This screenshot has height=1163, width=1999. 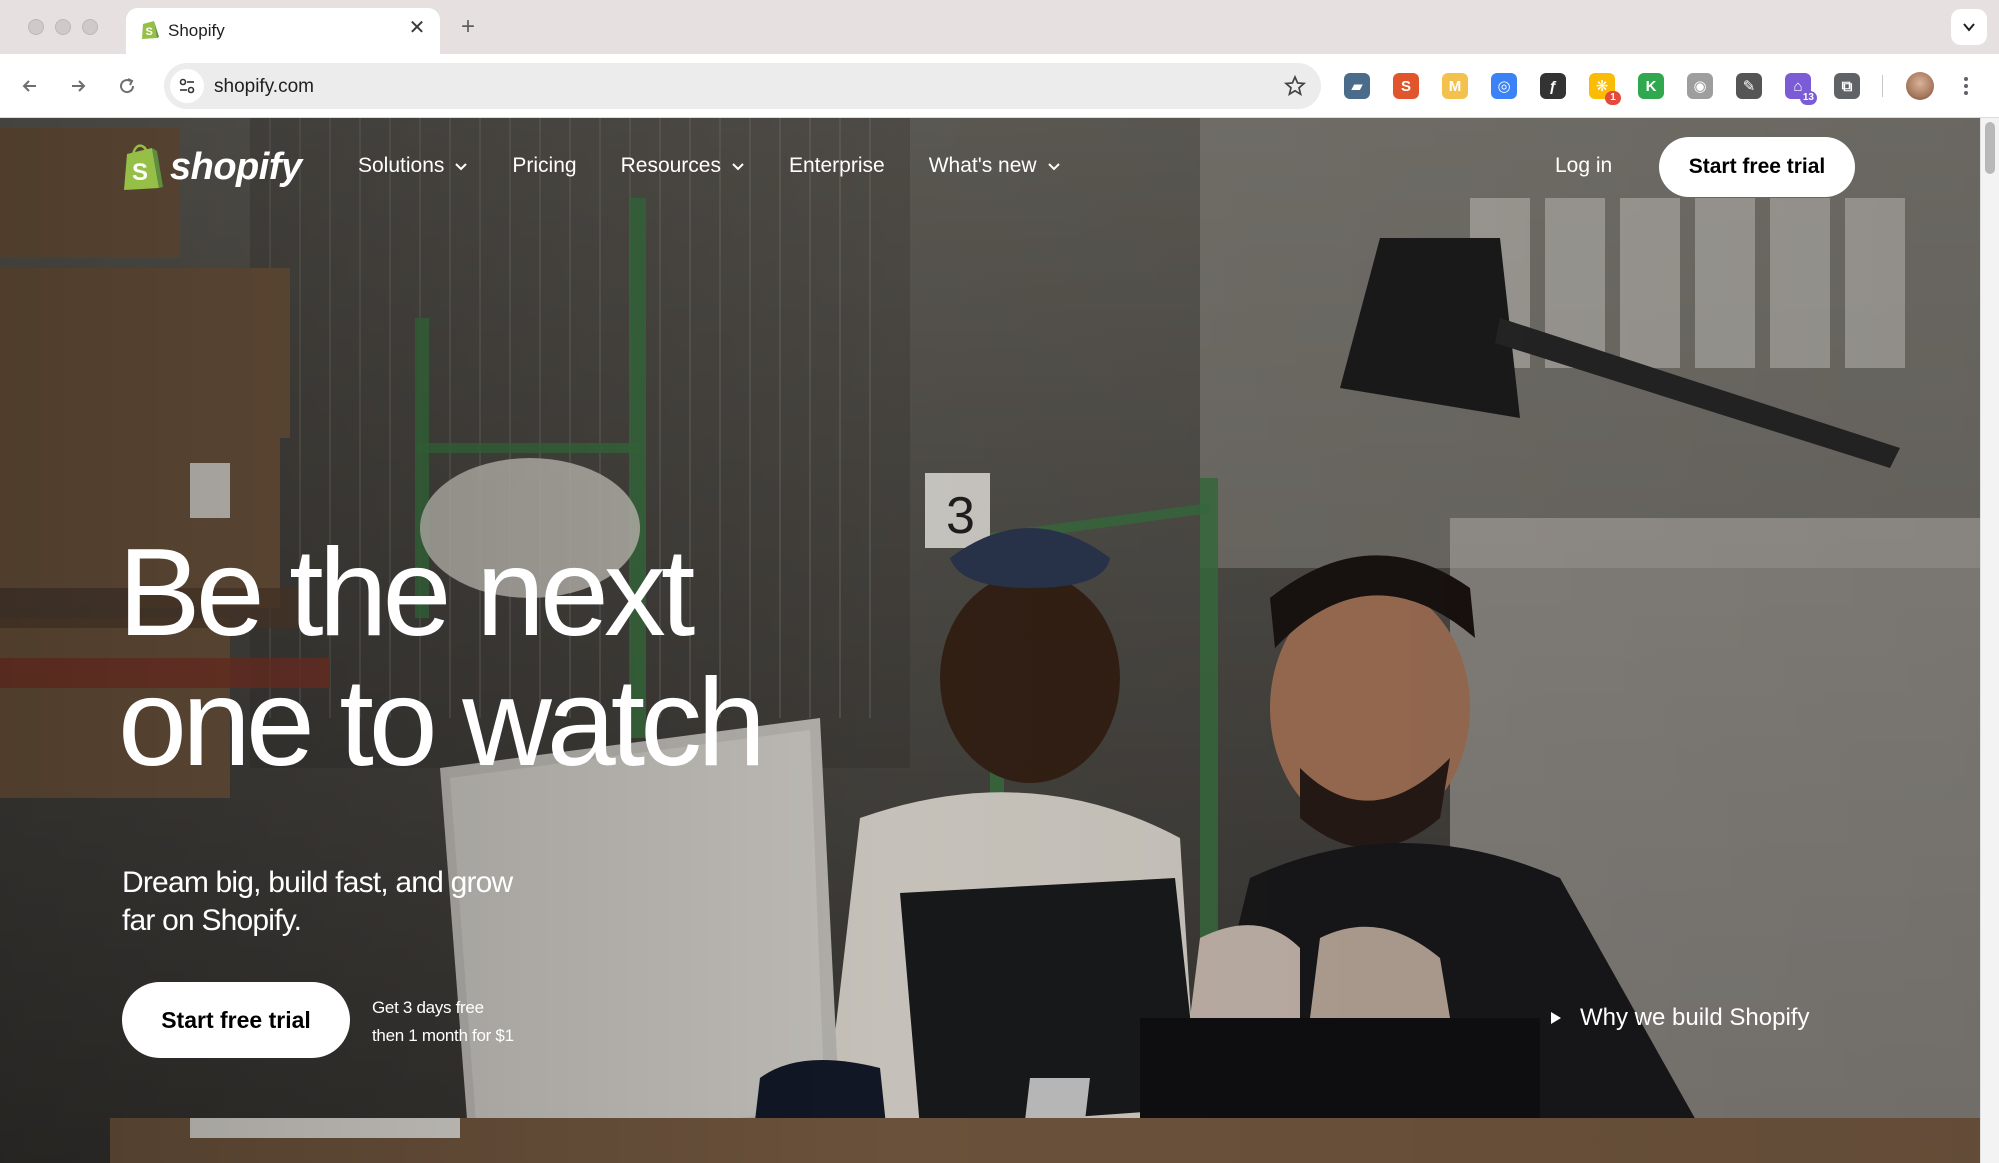 What do you see at coordinates (1801, 89) in the screenshot?
I see `cap-extension-icon: ⌂ 13` at bounding box center [1801, 89].